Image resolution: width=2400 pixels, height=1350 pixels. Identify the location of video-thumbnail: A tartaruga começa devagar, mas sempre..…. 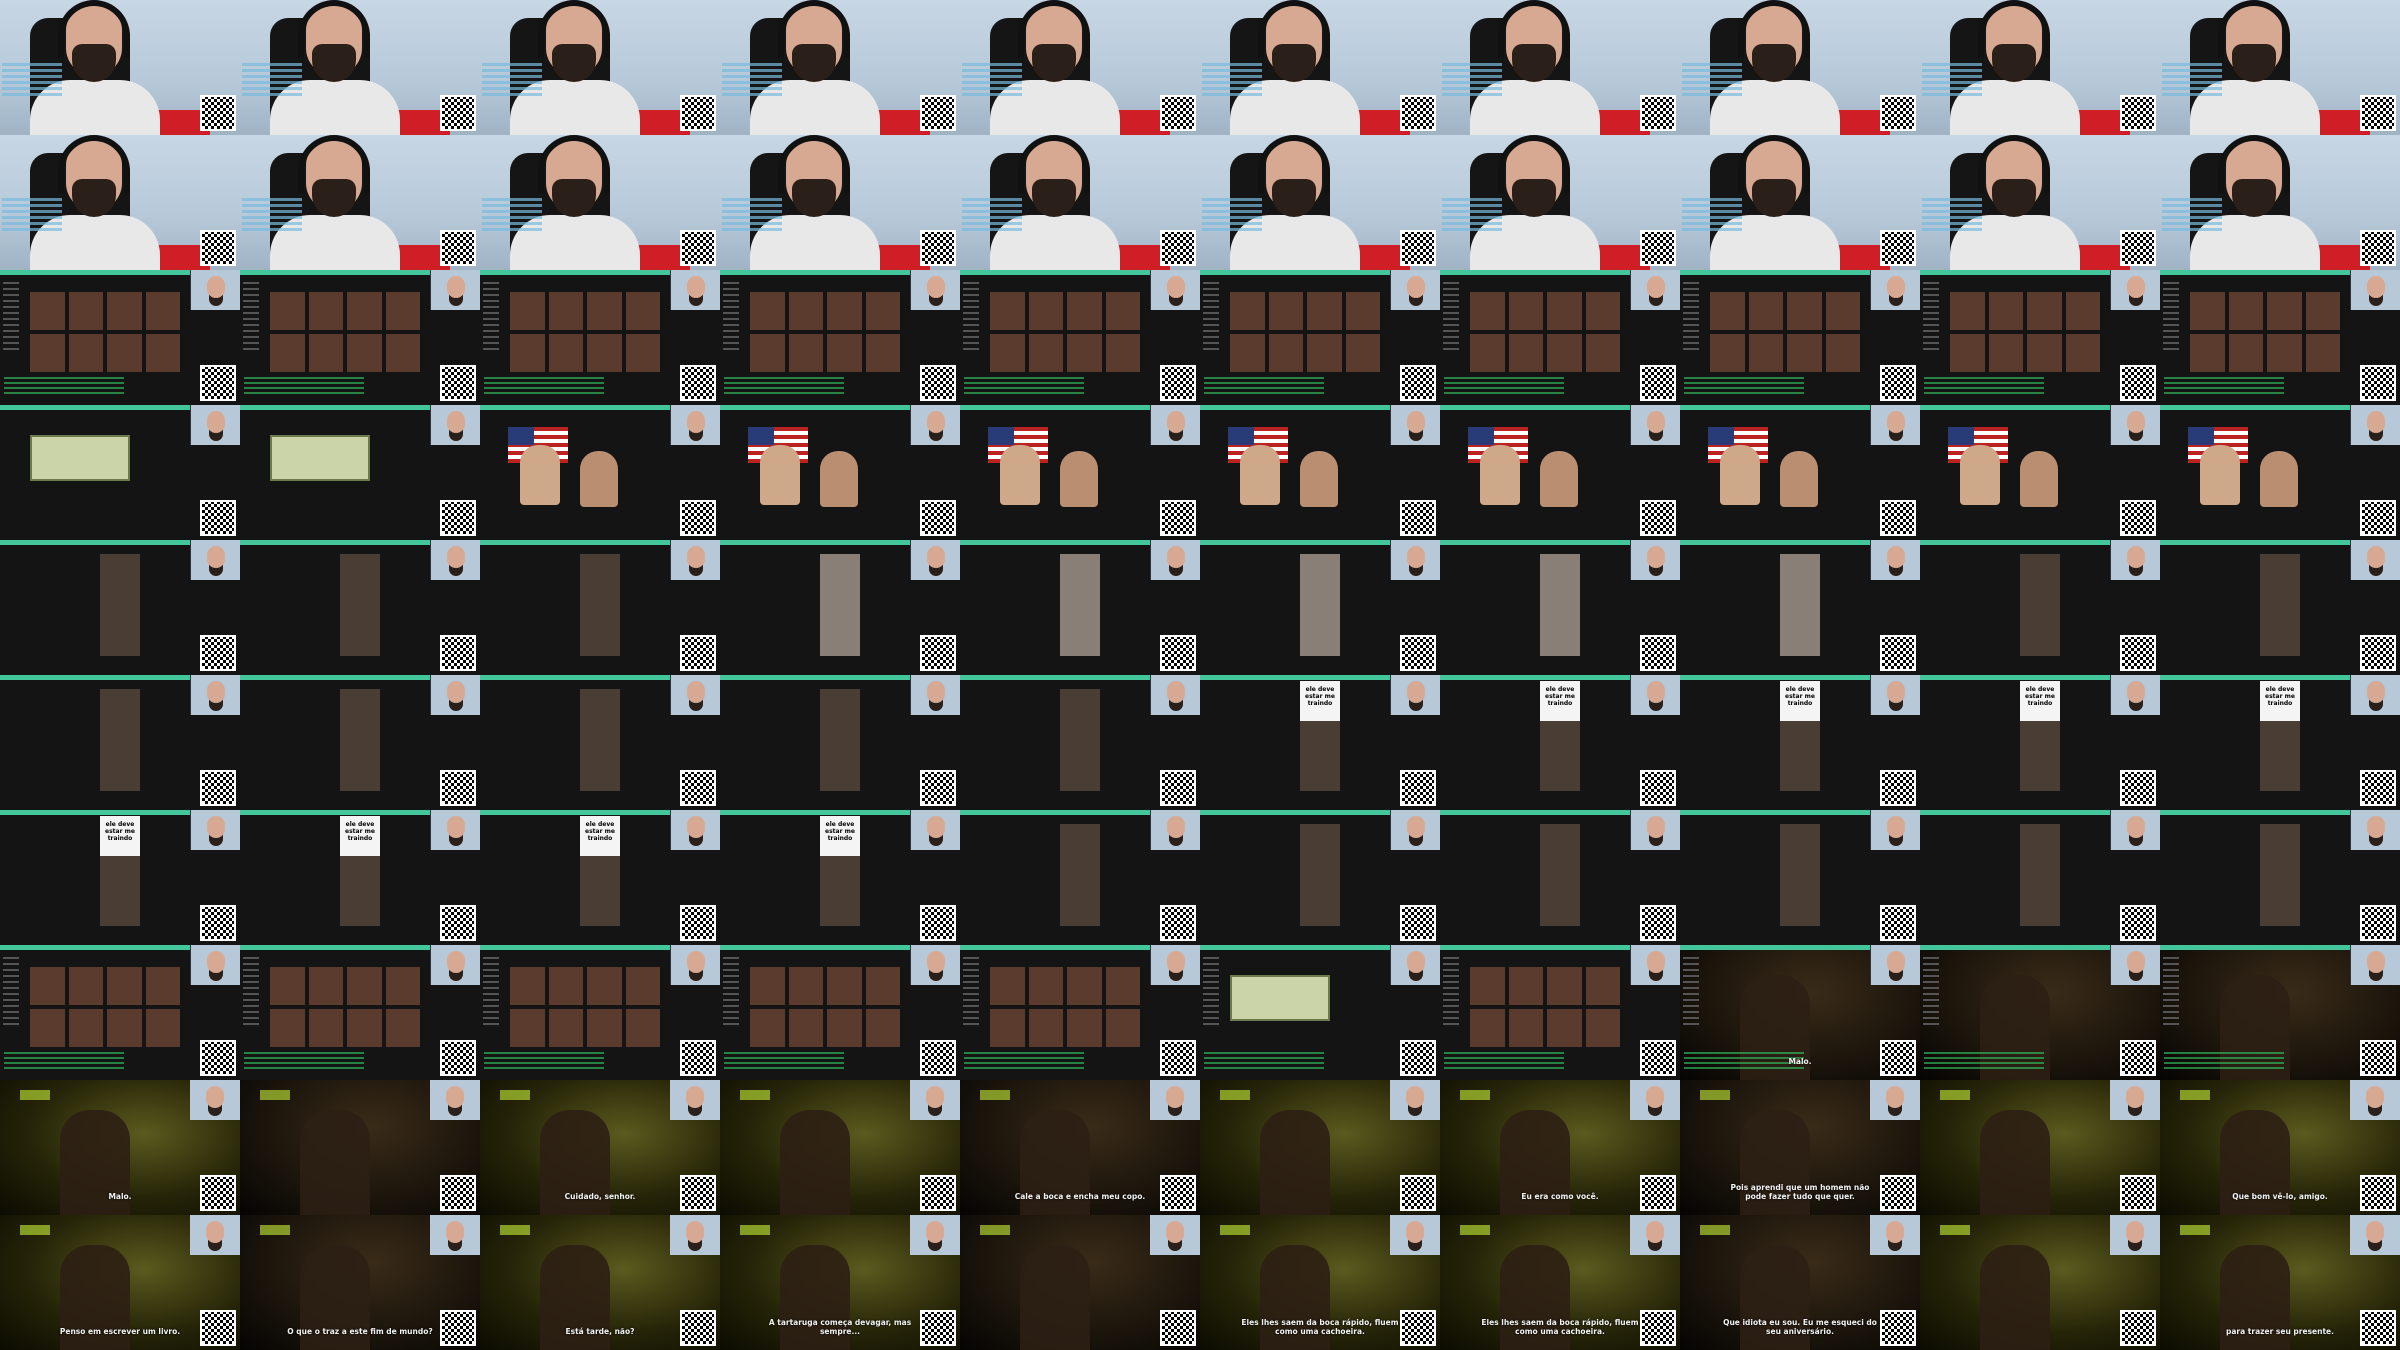
(840, 1282).